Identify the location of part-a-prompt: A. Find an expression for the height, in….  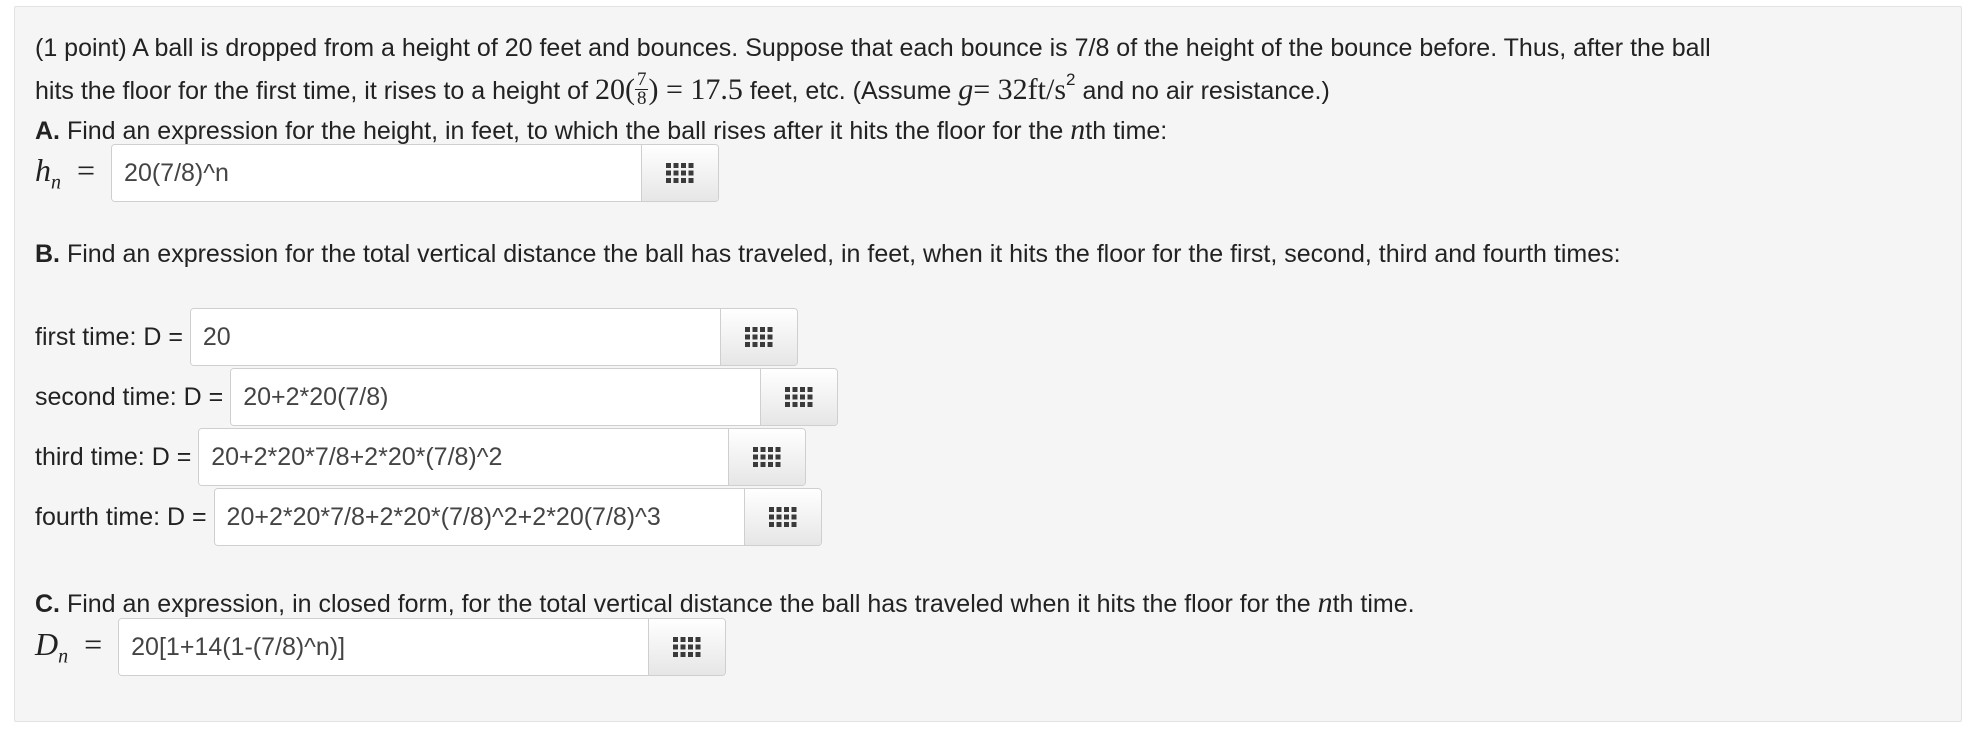
(601, 129).